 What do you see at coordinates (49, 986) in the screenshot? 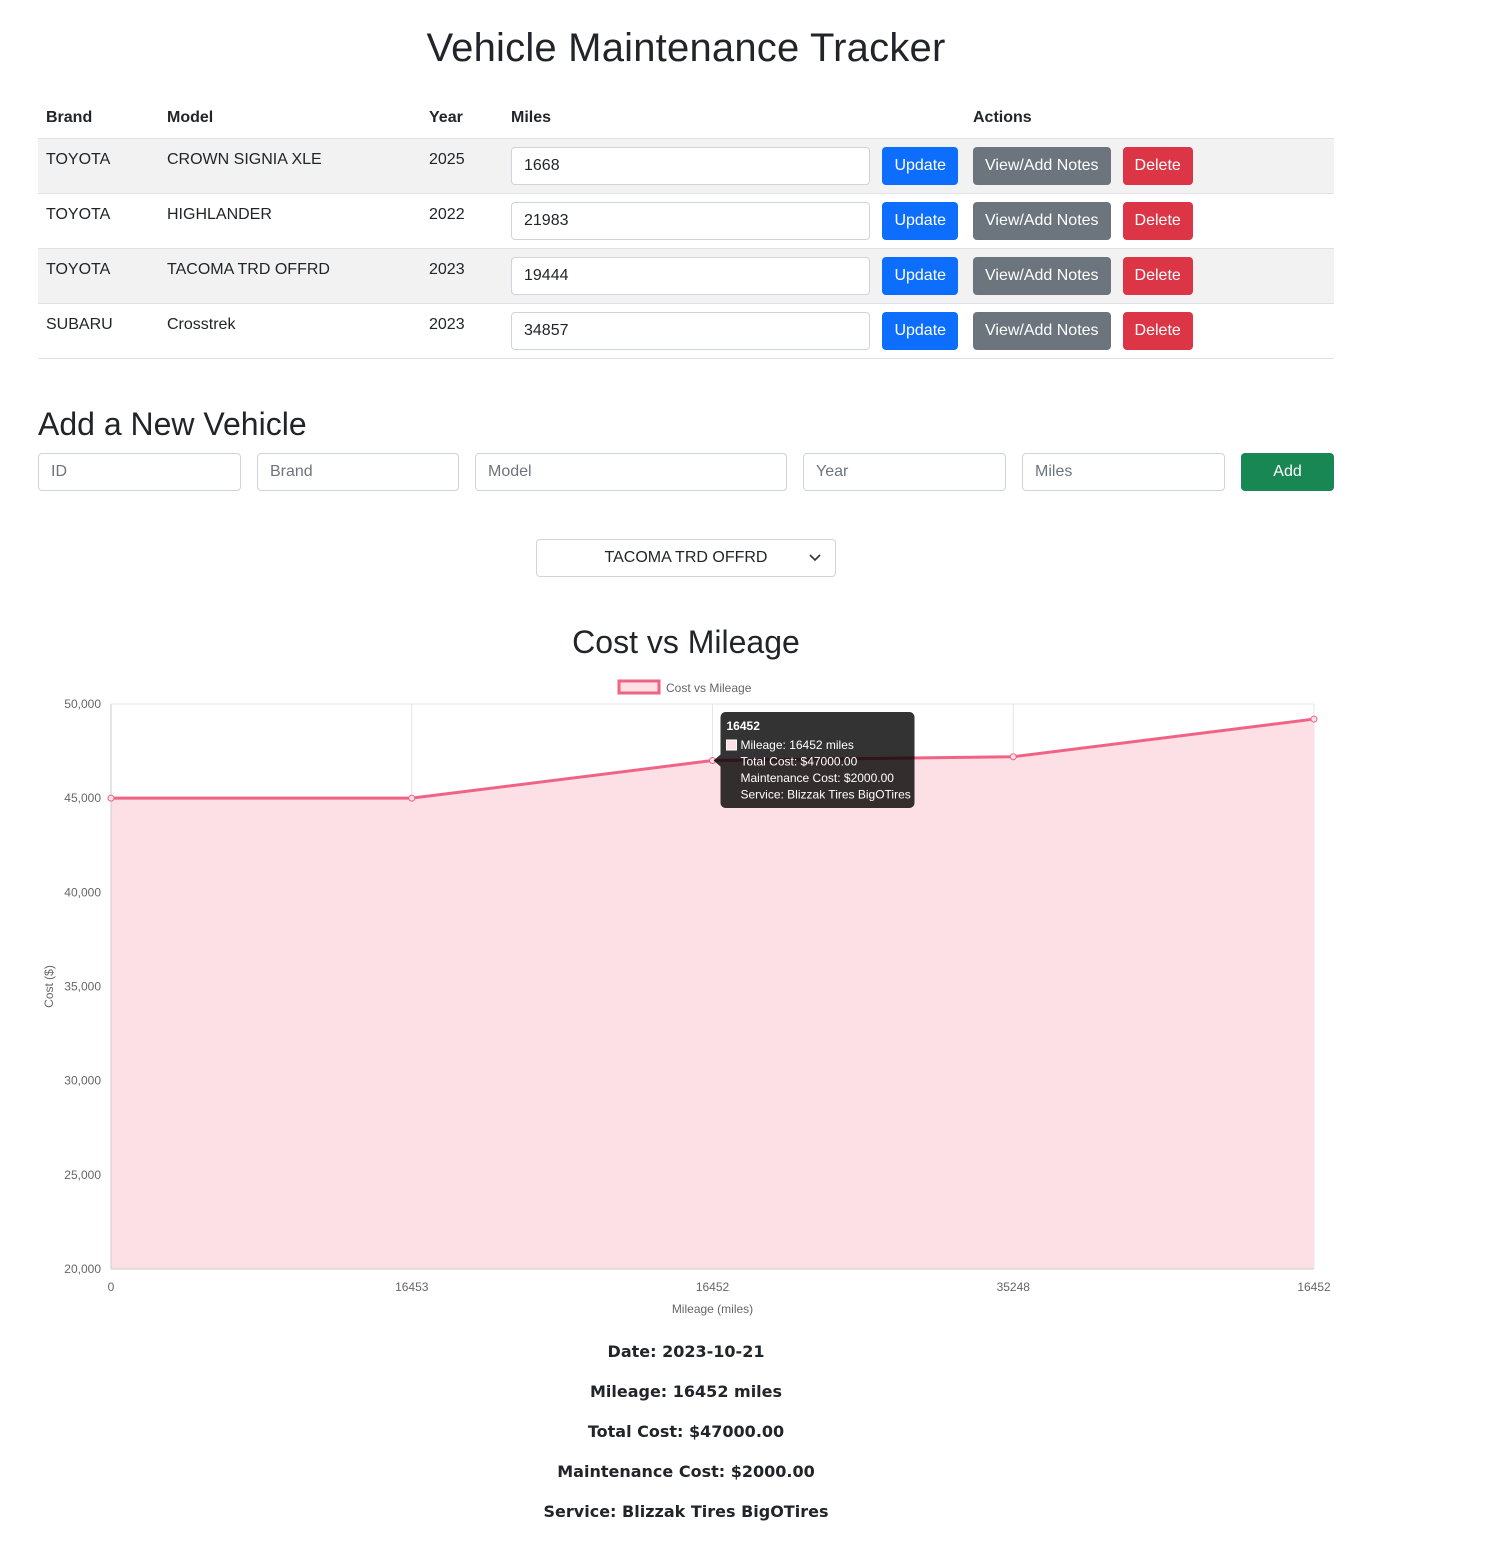
I see `y-axis-title: Cost ($)` at bounding box center [49, 986].